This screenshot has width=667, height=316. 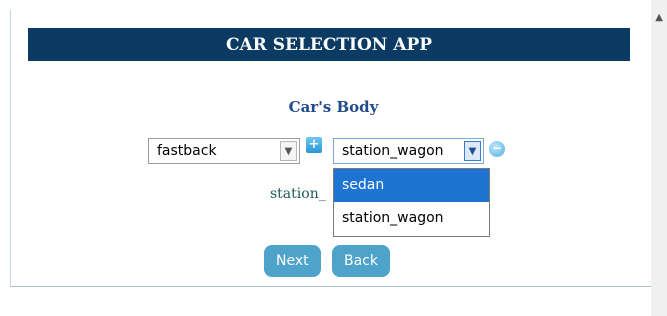 I want to click on body-select-secondary: station_wagon ▼, so click(x=408, y=151).